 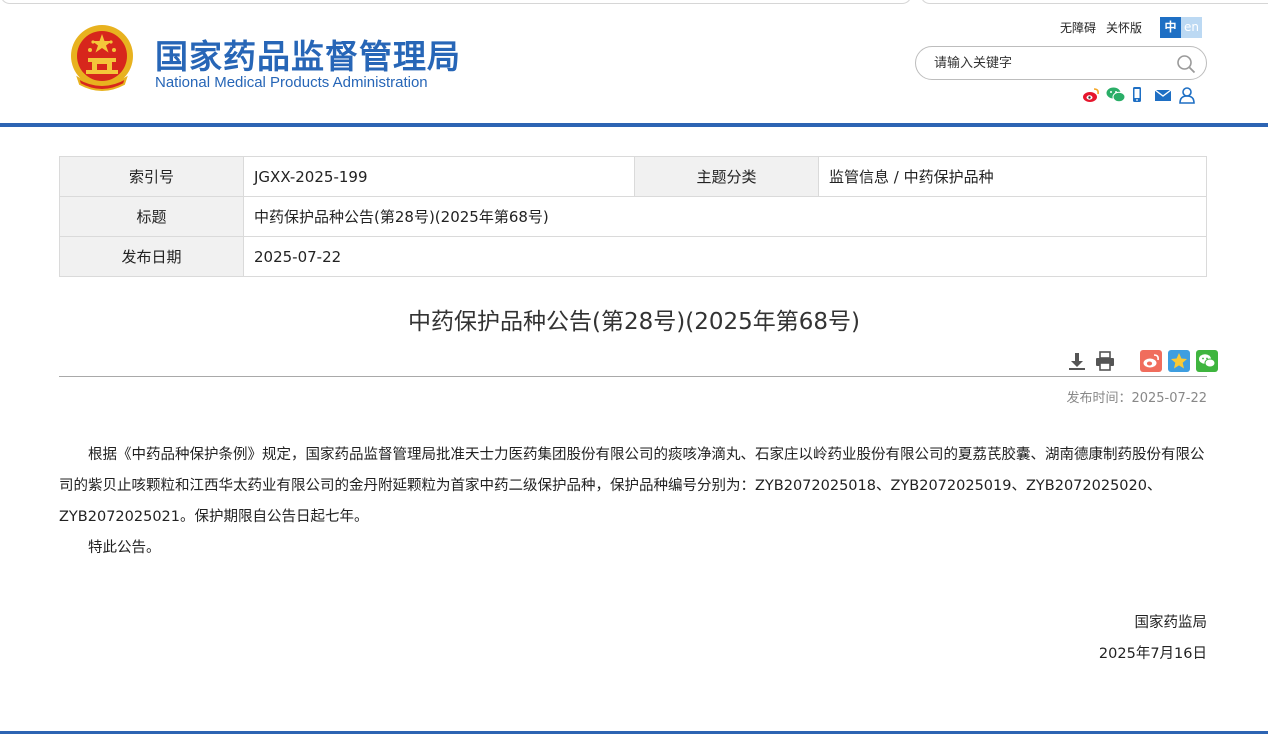 I want to click on mail-icon, so click(x=1163, y=95).